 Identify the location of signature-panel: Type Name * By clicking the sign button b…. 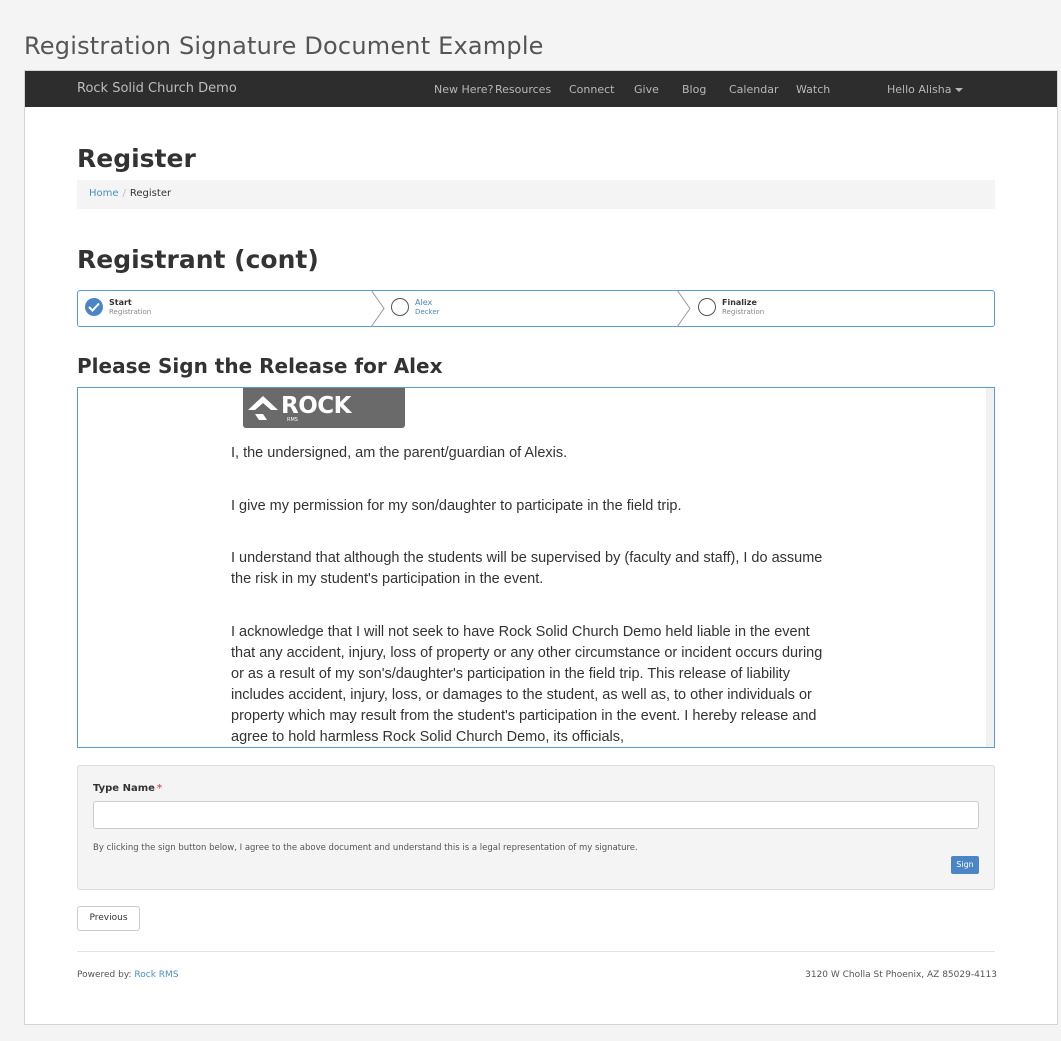
(536, 827).